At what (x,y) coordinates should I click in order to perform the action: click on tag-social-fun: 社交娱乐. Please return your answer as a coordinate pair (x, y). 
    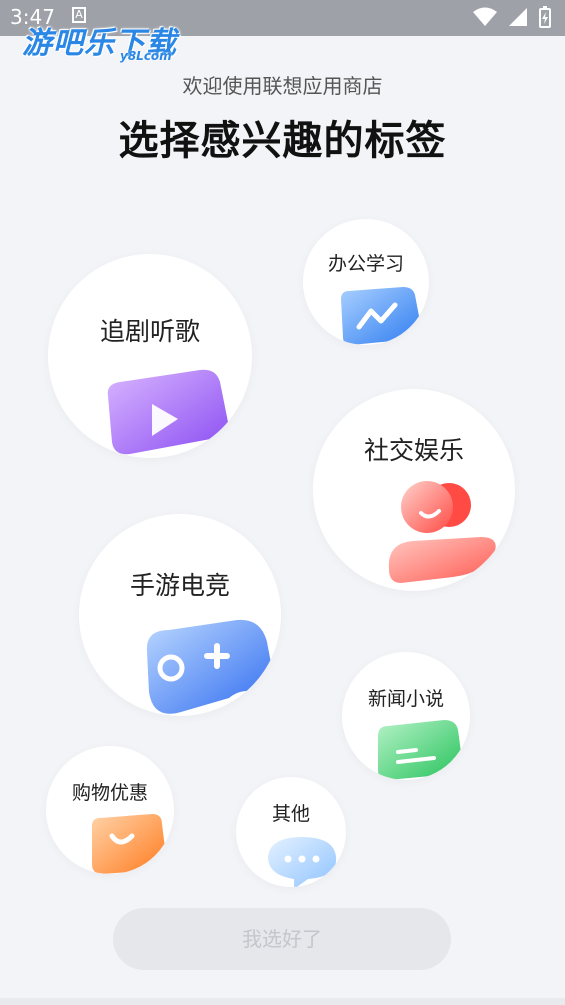
    Looking at the image, I should click on (414, 490).